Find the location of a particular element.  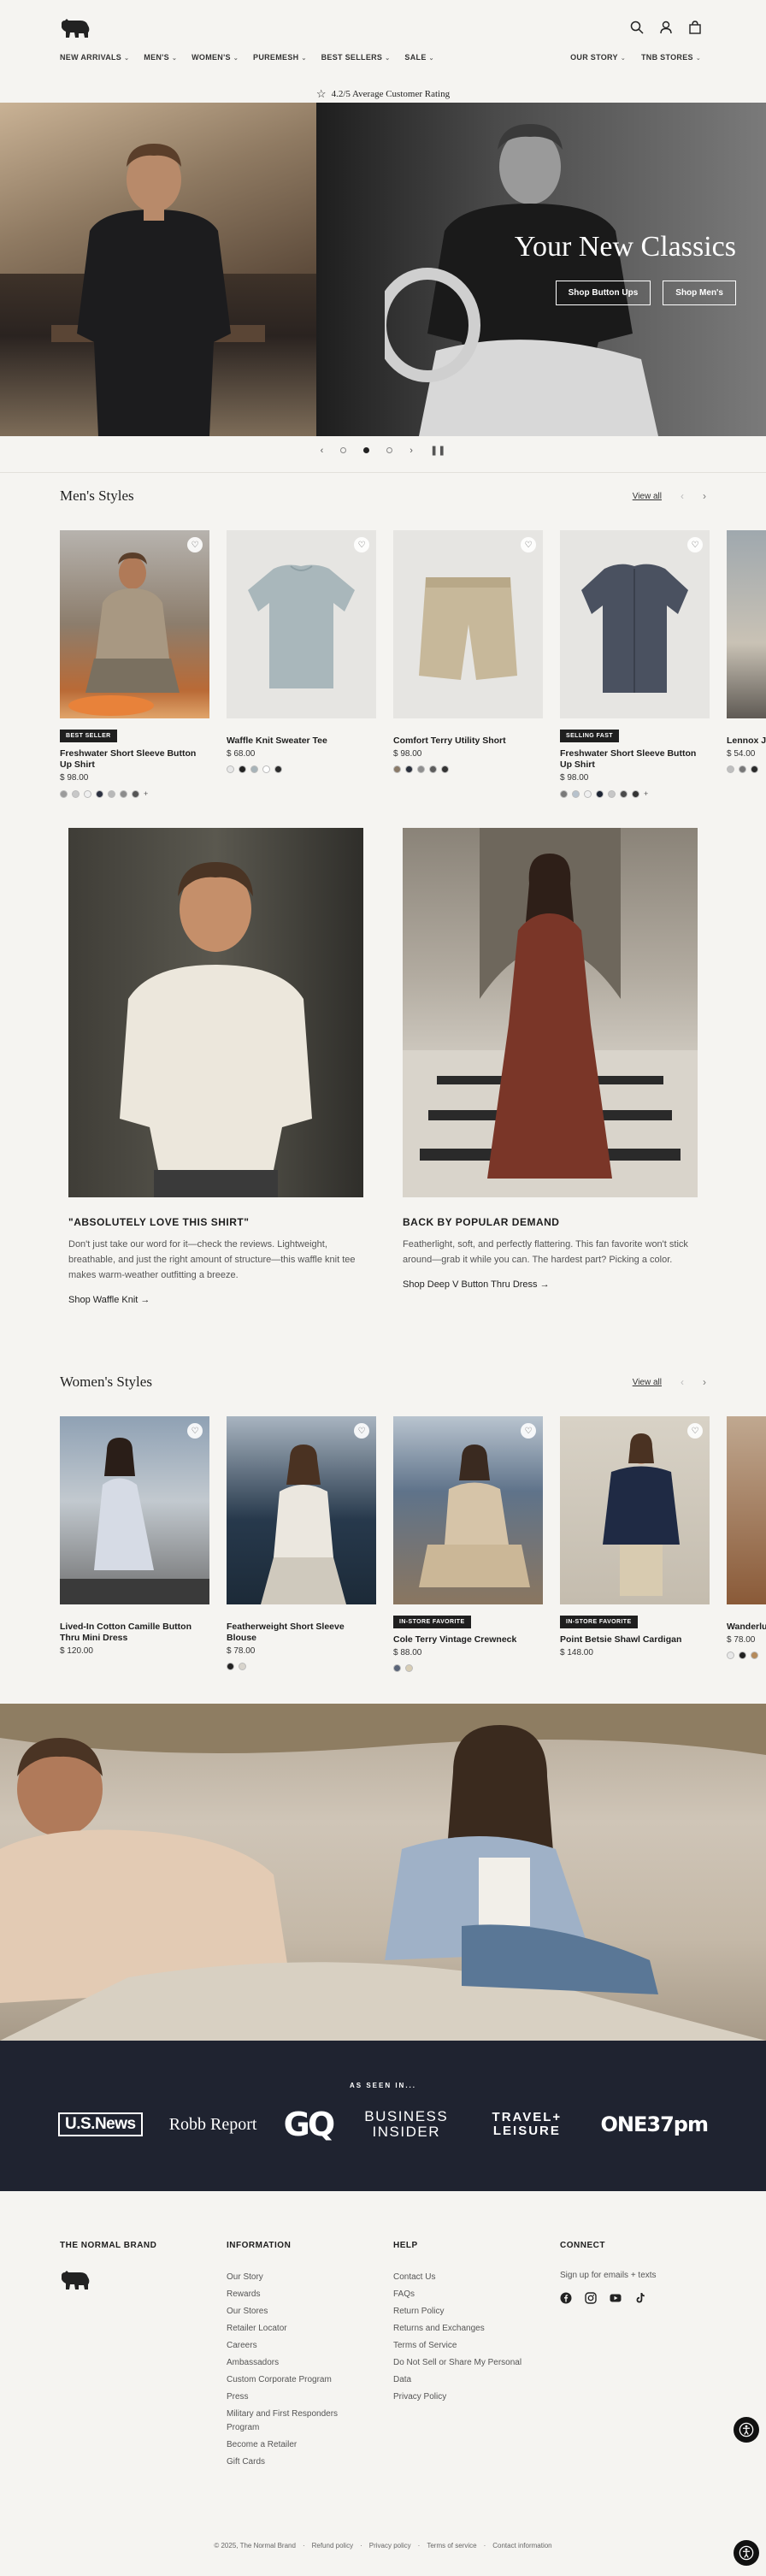

accessibility-icon is located at coordinates (746, 2553).